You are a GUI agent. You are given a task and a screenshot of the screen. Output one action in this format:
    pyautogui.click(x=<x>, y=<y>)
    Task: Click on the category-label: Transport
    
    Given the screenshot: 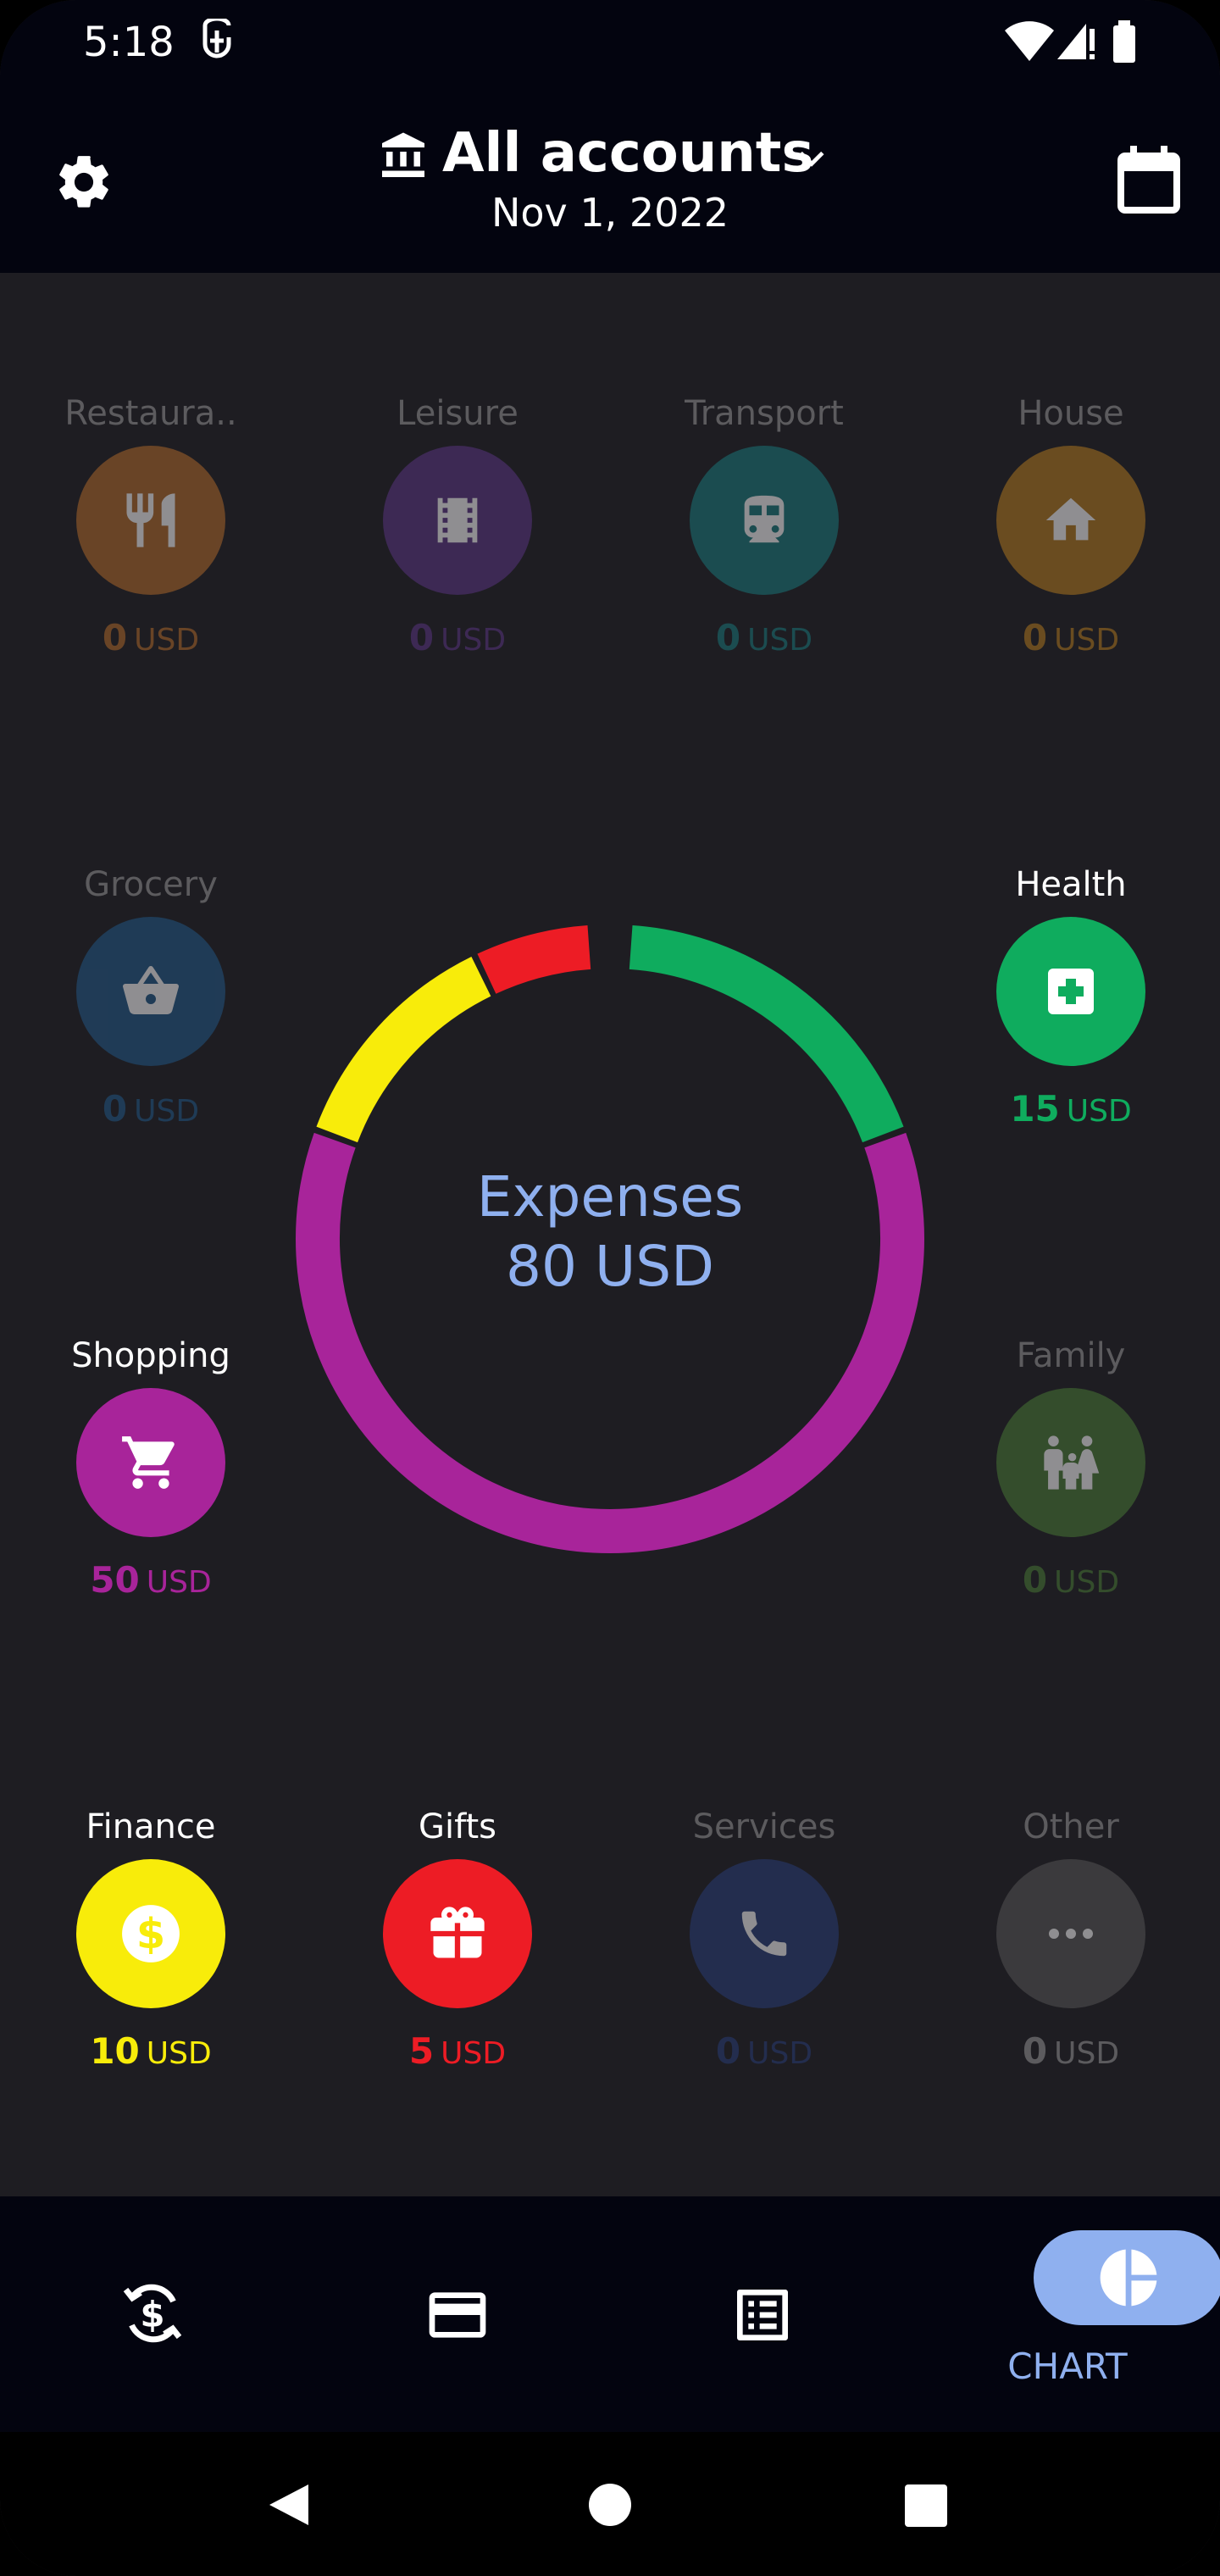 What is the action you would take?
    pyautogui.click(x=764, y=413)
    